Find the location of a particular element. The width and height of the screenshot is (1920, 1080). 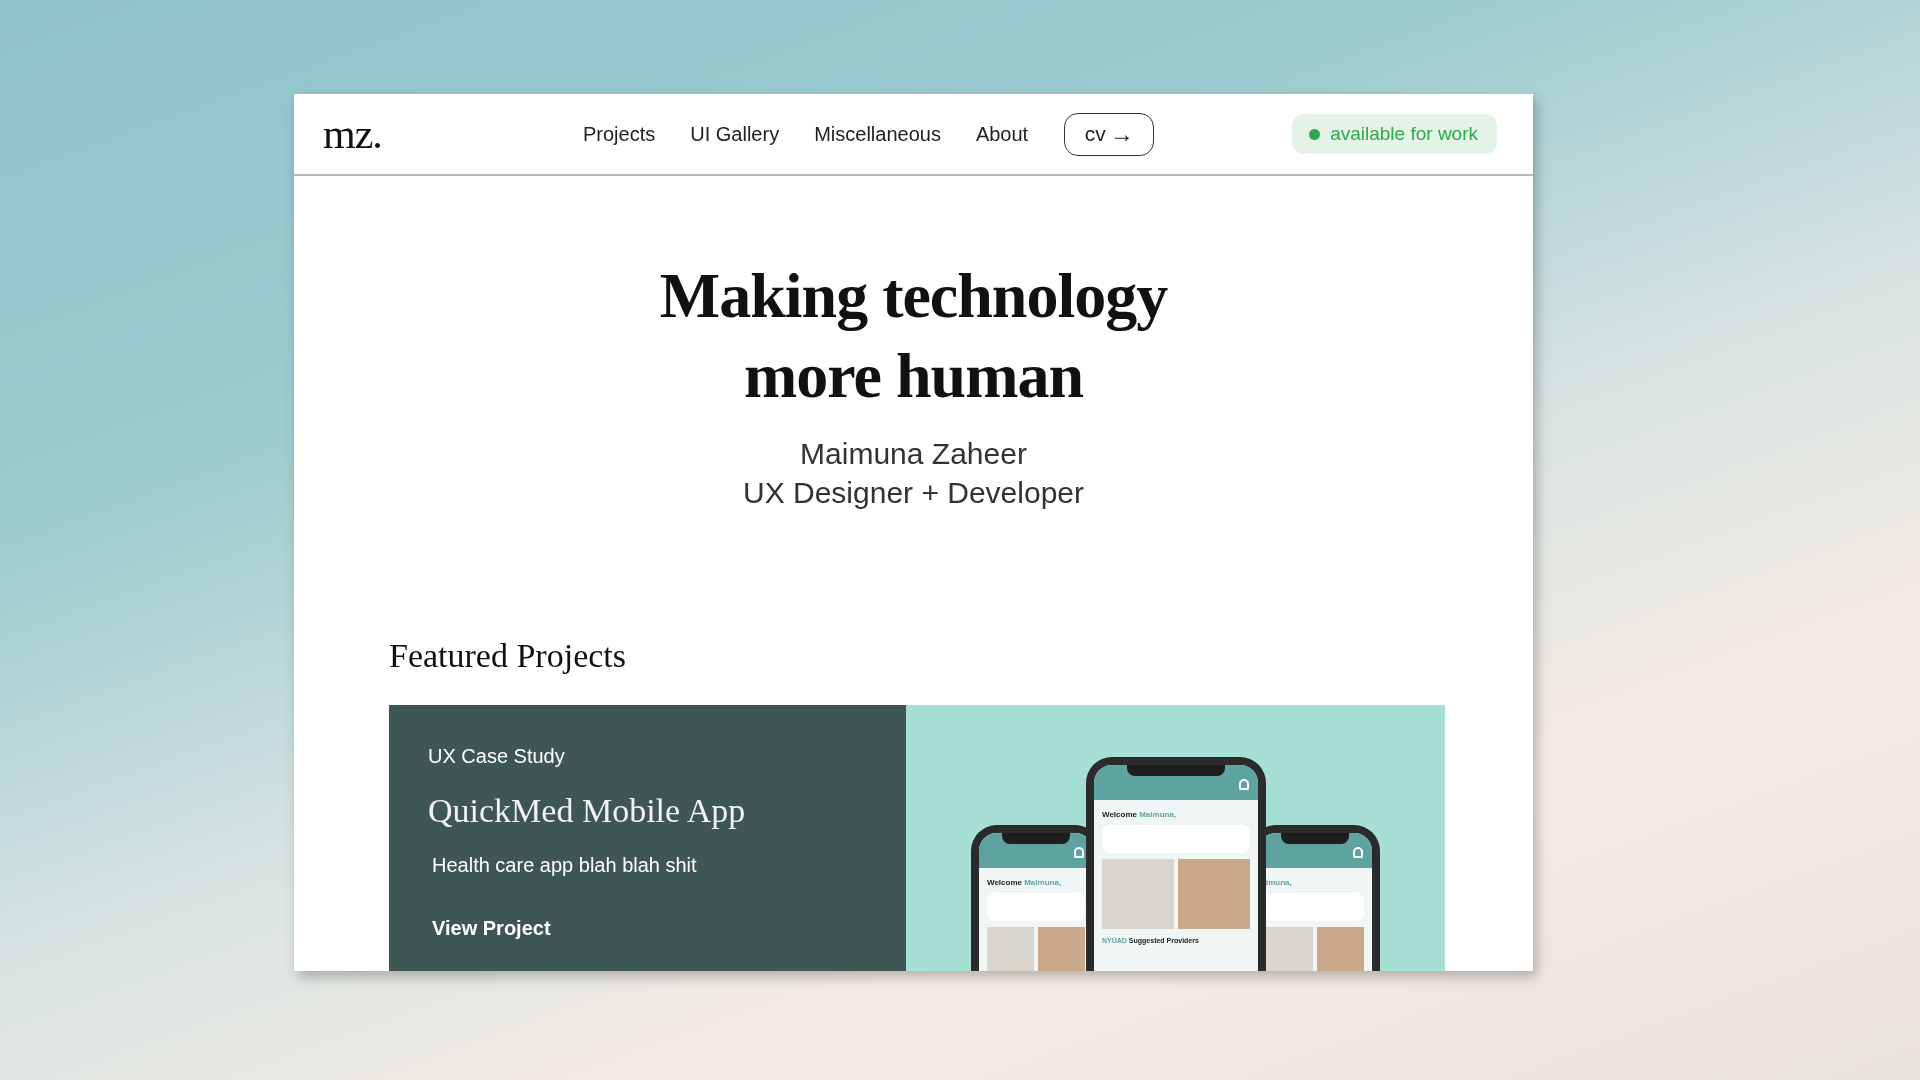

author-name: Maimuna Zaheer is located at coordinates (913, 454).